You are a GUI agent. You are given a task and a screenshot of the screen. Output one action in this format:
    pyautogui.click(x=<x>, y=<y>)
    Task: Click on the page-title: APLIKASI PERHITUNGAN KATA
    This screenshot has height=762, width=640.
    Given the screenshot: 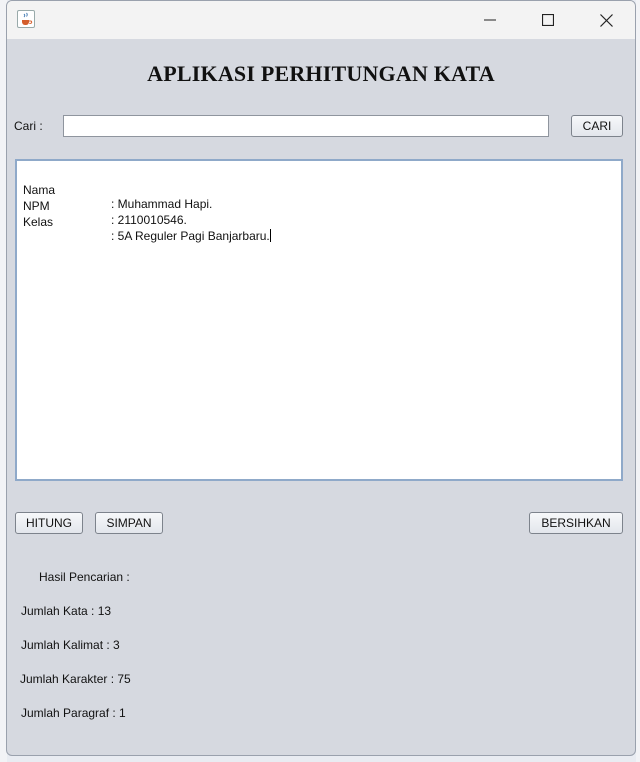 What is the action you would take?
    pyautogui.click(x=321, y=73)
    